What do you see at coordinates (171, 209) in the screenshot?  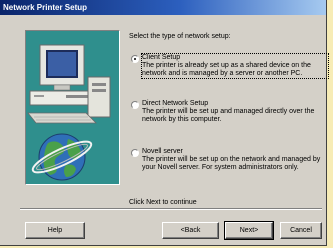 I see `button-separator` at bounding box center [171, 209].